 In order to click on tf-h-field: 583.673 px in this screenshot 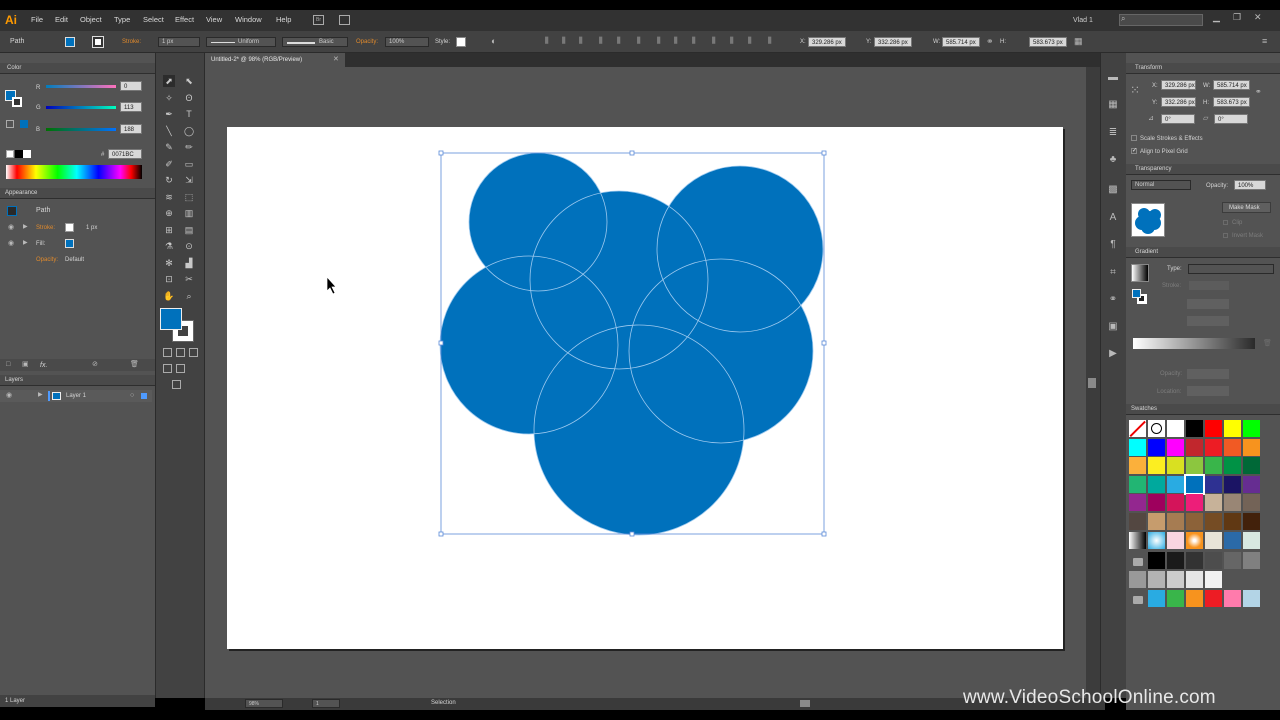, I will do `click(1231, 102)`.